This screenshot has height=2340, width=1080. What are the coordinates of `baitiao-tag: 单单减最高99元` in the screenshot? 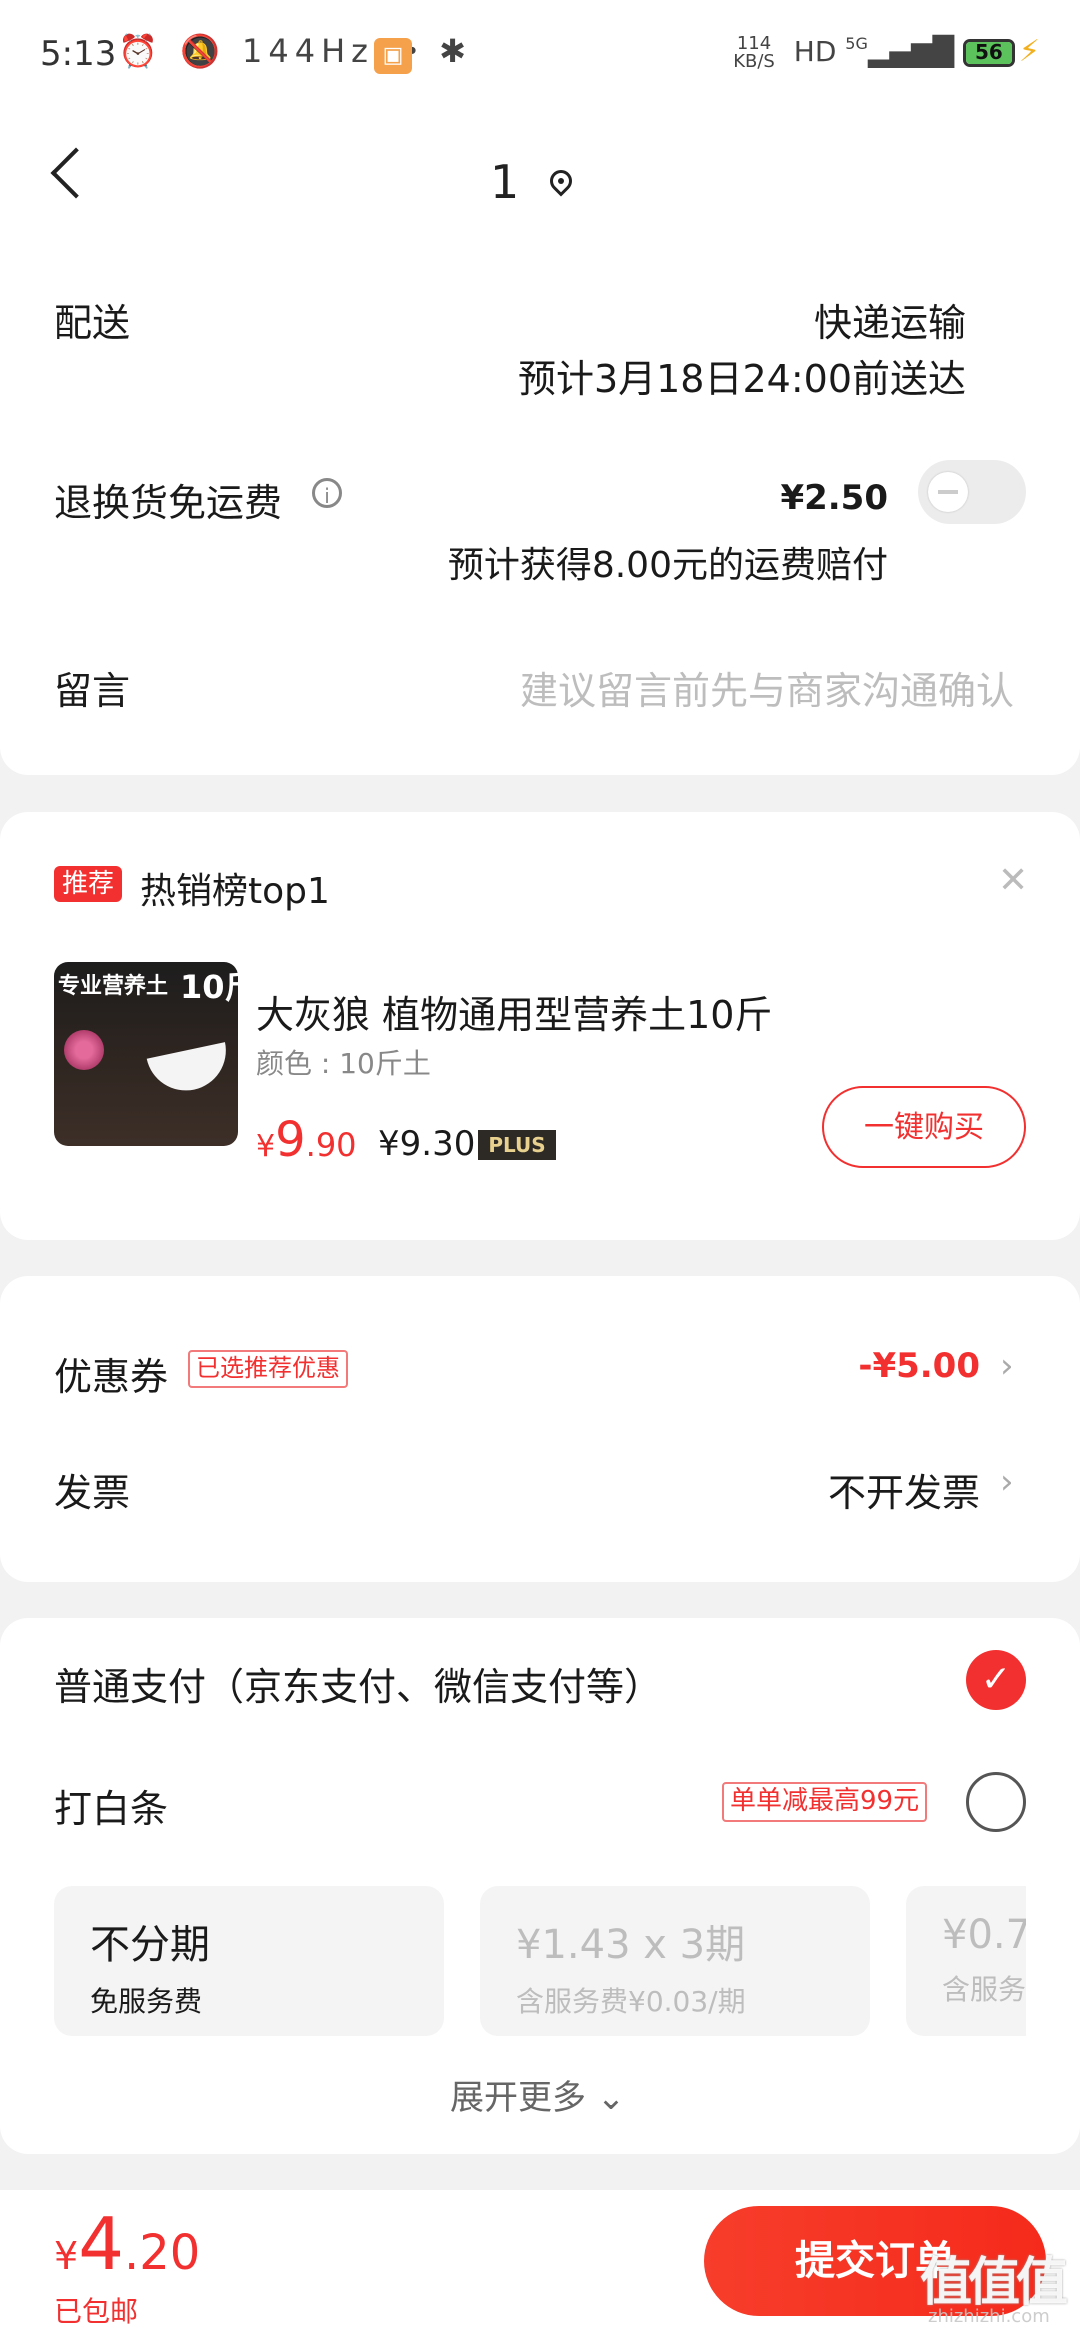 It's located at (825, 1802).